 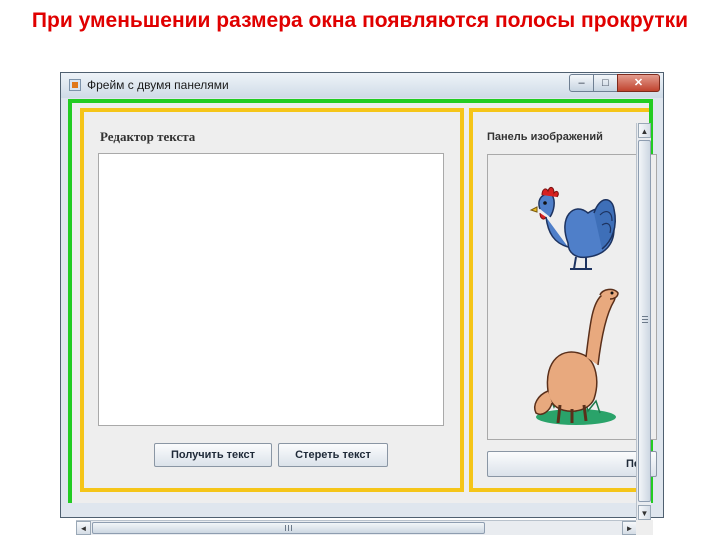 What do you see at coordinates (572, 228) in the screenshot?
I see `rooster-image` at bounding box center [572, 228].